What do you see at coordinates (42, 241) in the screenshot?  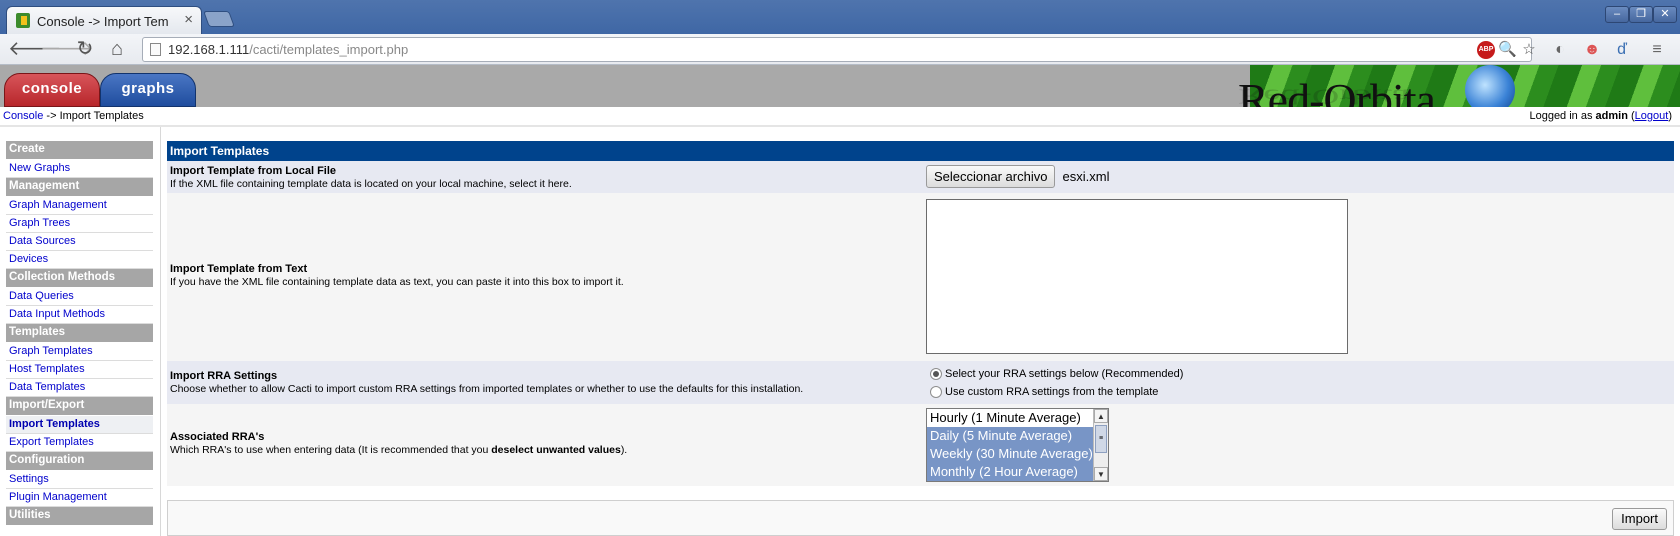 I see `sidebar-link: Data Sources` at bounding box center [42, 241].